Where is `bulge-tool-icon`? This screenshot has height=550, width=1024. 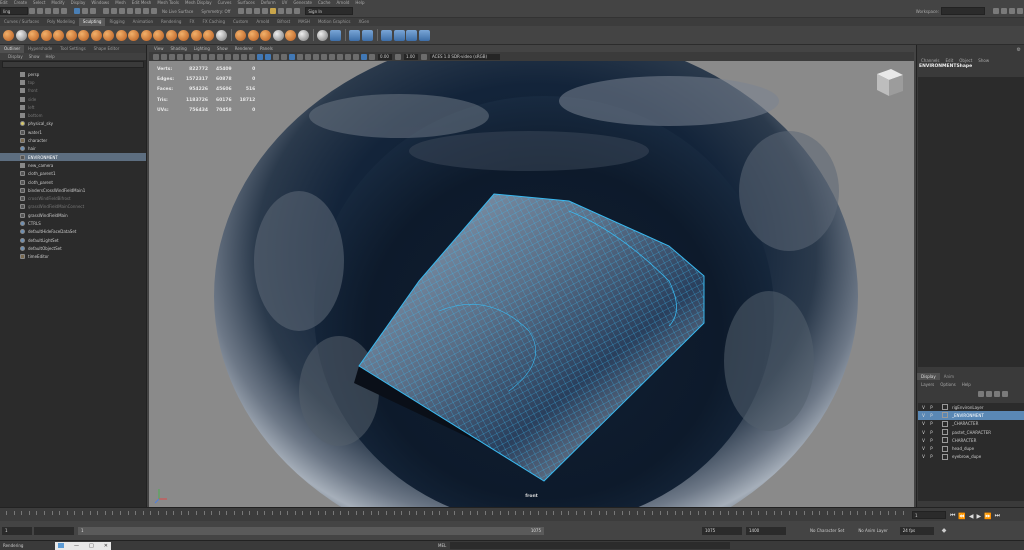
bulge-tool-icon is located at coordinates (196, 35).